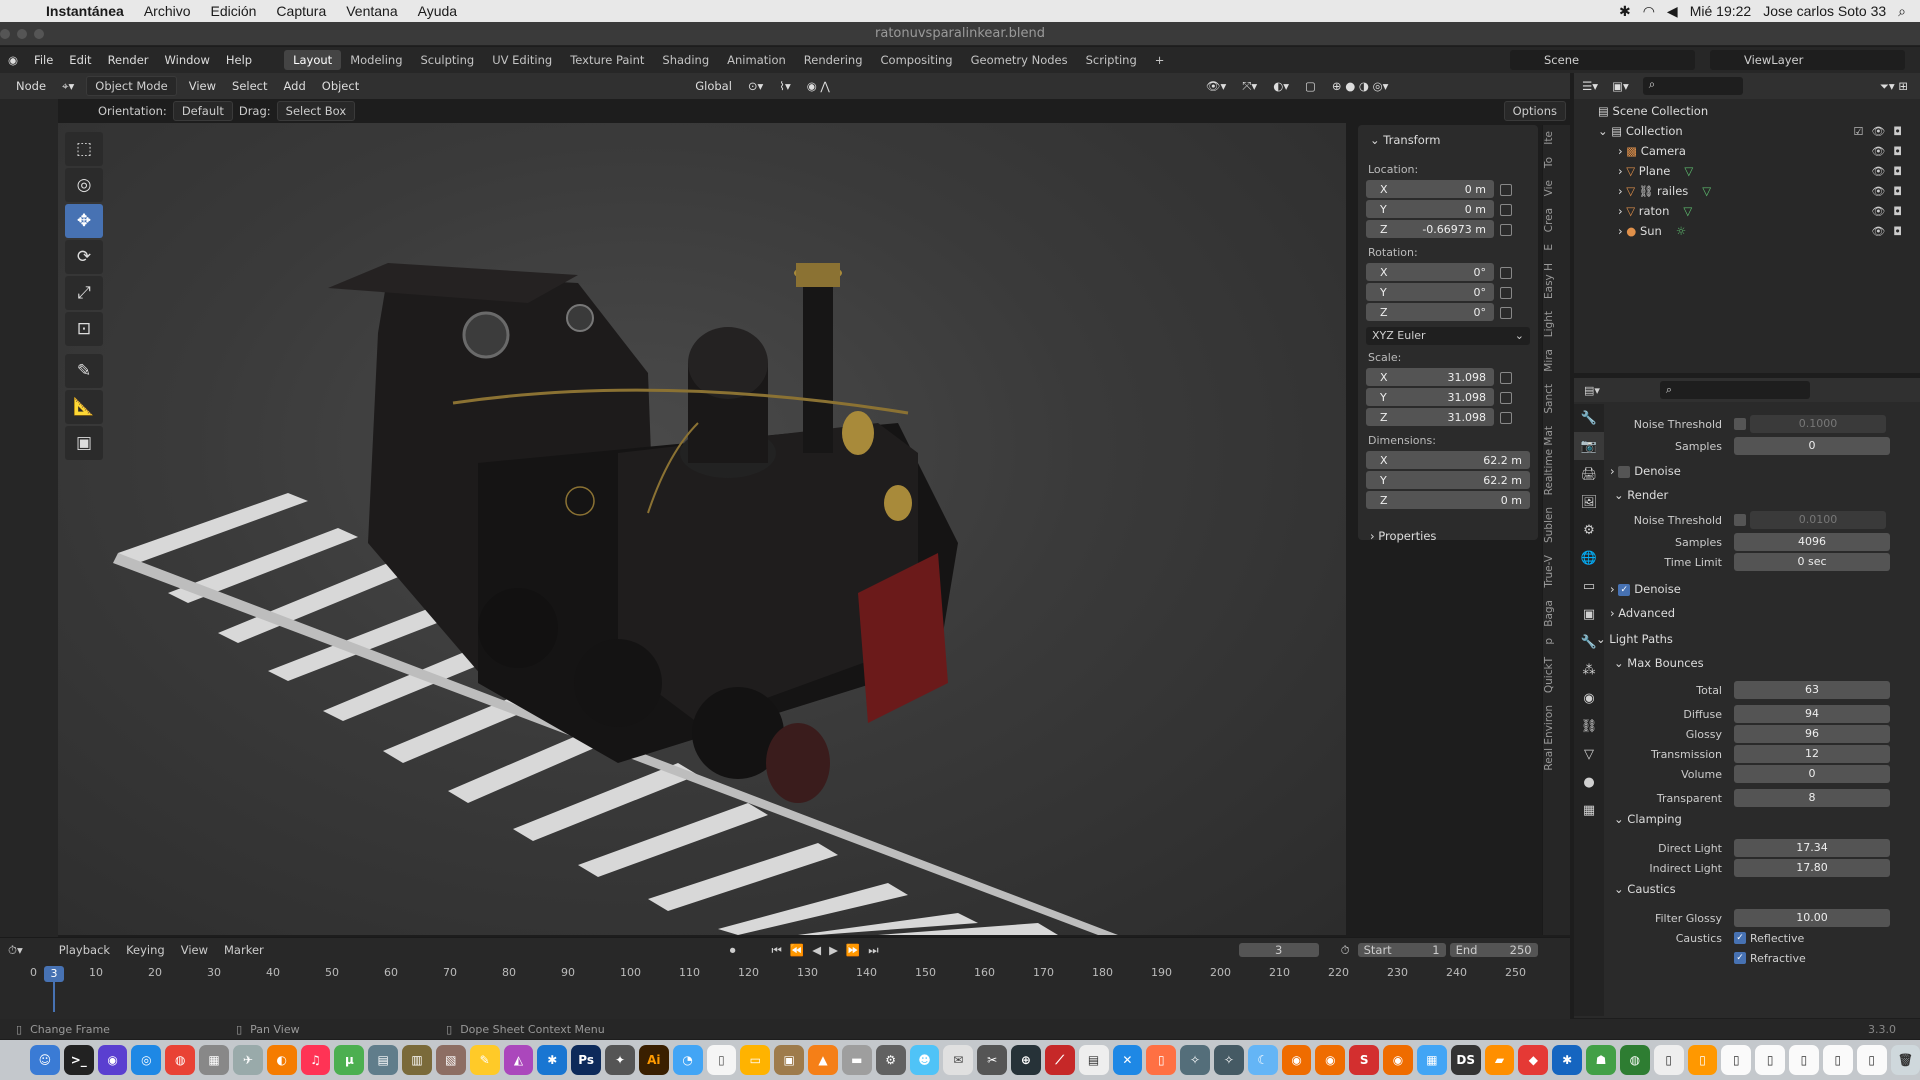 The width and height of the screenshot is (1920, 1080). Describe the element at coordinates (1659, 663) in the screenshot. I see `max-bounces-section: ⌄ Max Bounces` at that location.